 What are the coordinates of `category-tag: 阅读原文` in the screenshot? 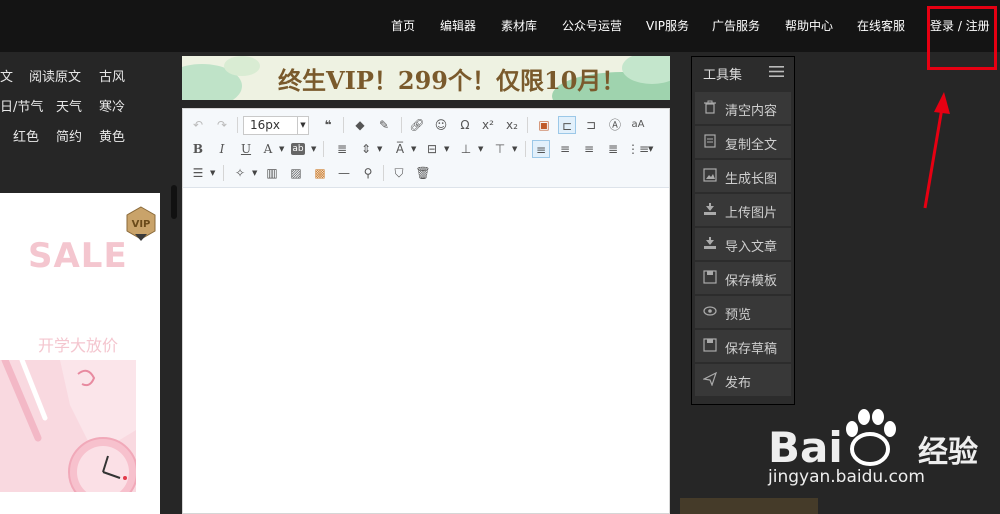 It's located at (55, 75).